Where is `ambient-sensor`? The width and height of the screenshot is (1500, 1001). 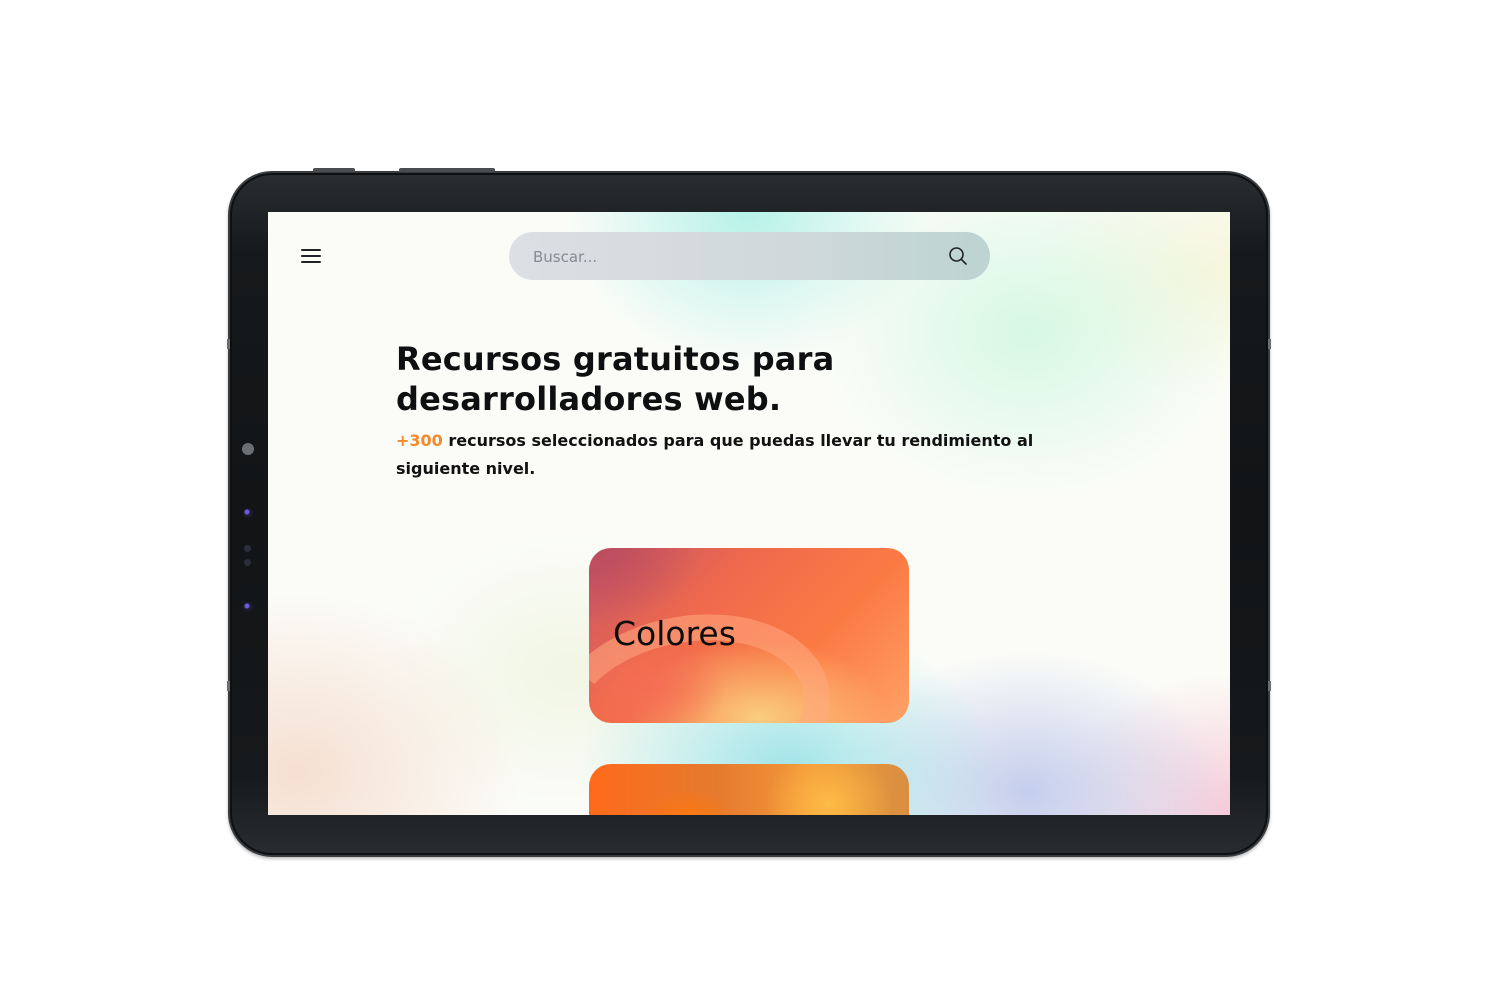
ambient-sensor is located at coordinates (248, 449).